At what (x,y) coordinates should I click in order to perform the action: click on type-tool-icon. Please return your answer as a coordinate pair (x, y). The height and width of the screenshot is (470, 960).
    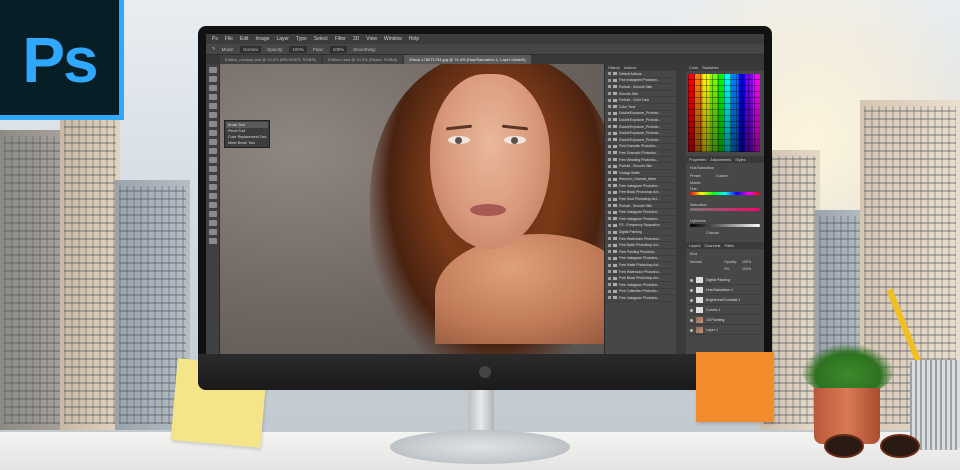
    Looking at the image, I should click on (212, 205).